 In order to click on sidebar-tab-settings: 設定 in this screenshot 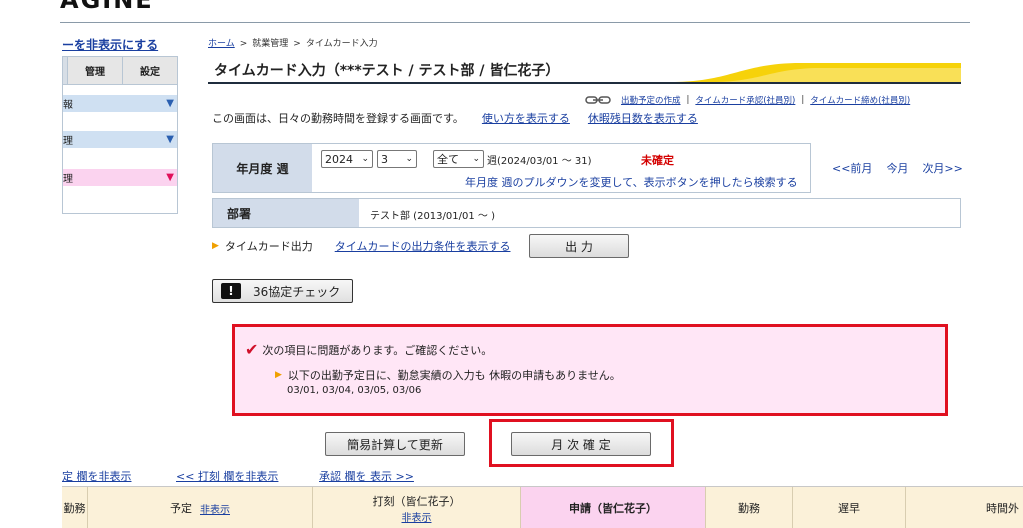, I will do `click(149, 70)`.